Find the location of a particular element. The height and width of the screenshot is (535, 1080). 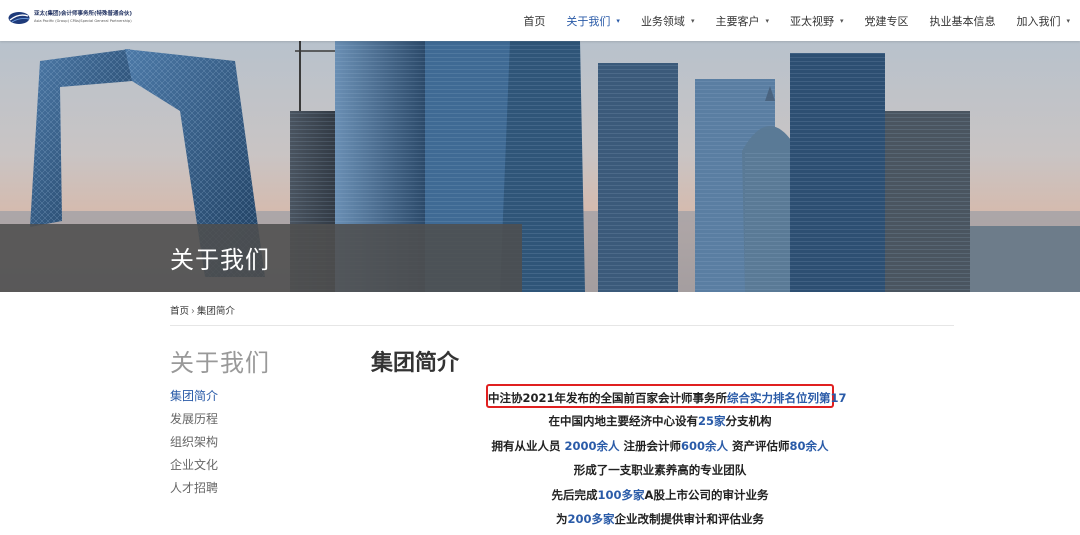

intro-line: 拥有从业人员 2000余人 注册会计师600余人 资产评估师80余人 is located at coordinates (660, 446).